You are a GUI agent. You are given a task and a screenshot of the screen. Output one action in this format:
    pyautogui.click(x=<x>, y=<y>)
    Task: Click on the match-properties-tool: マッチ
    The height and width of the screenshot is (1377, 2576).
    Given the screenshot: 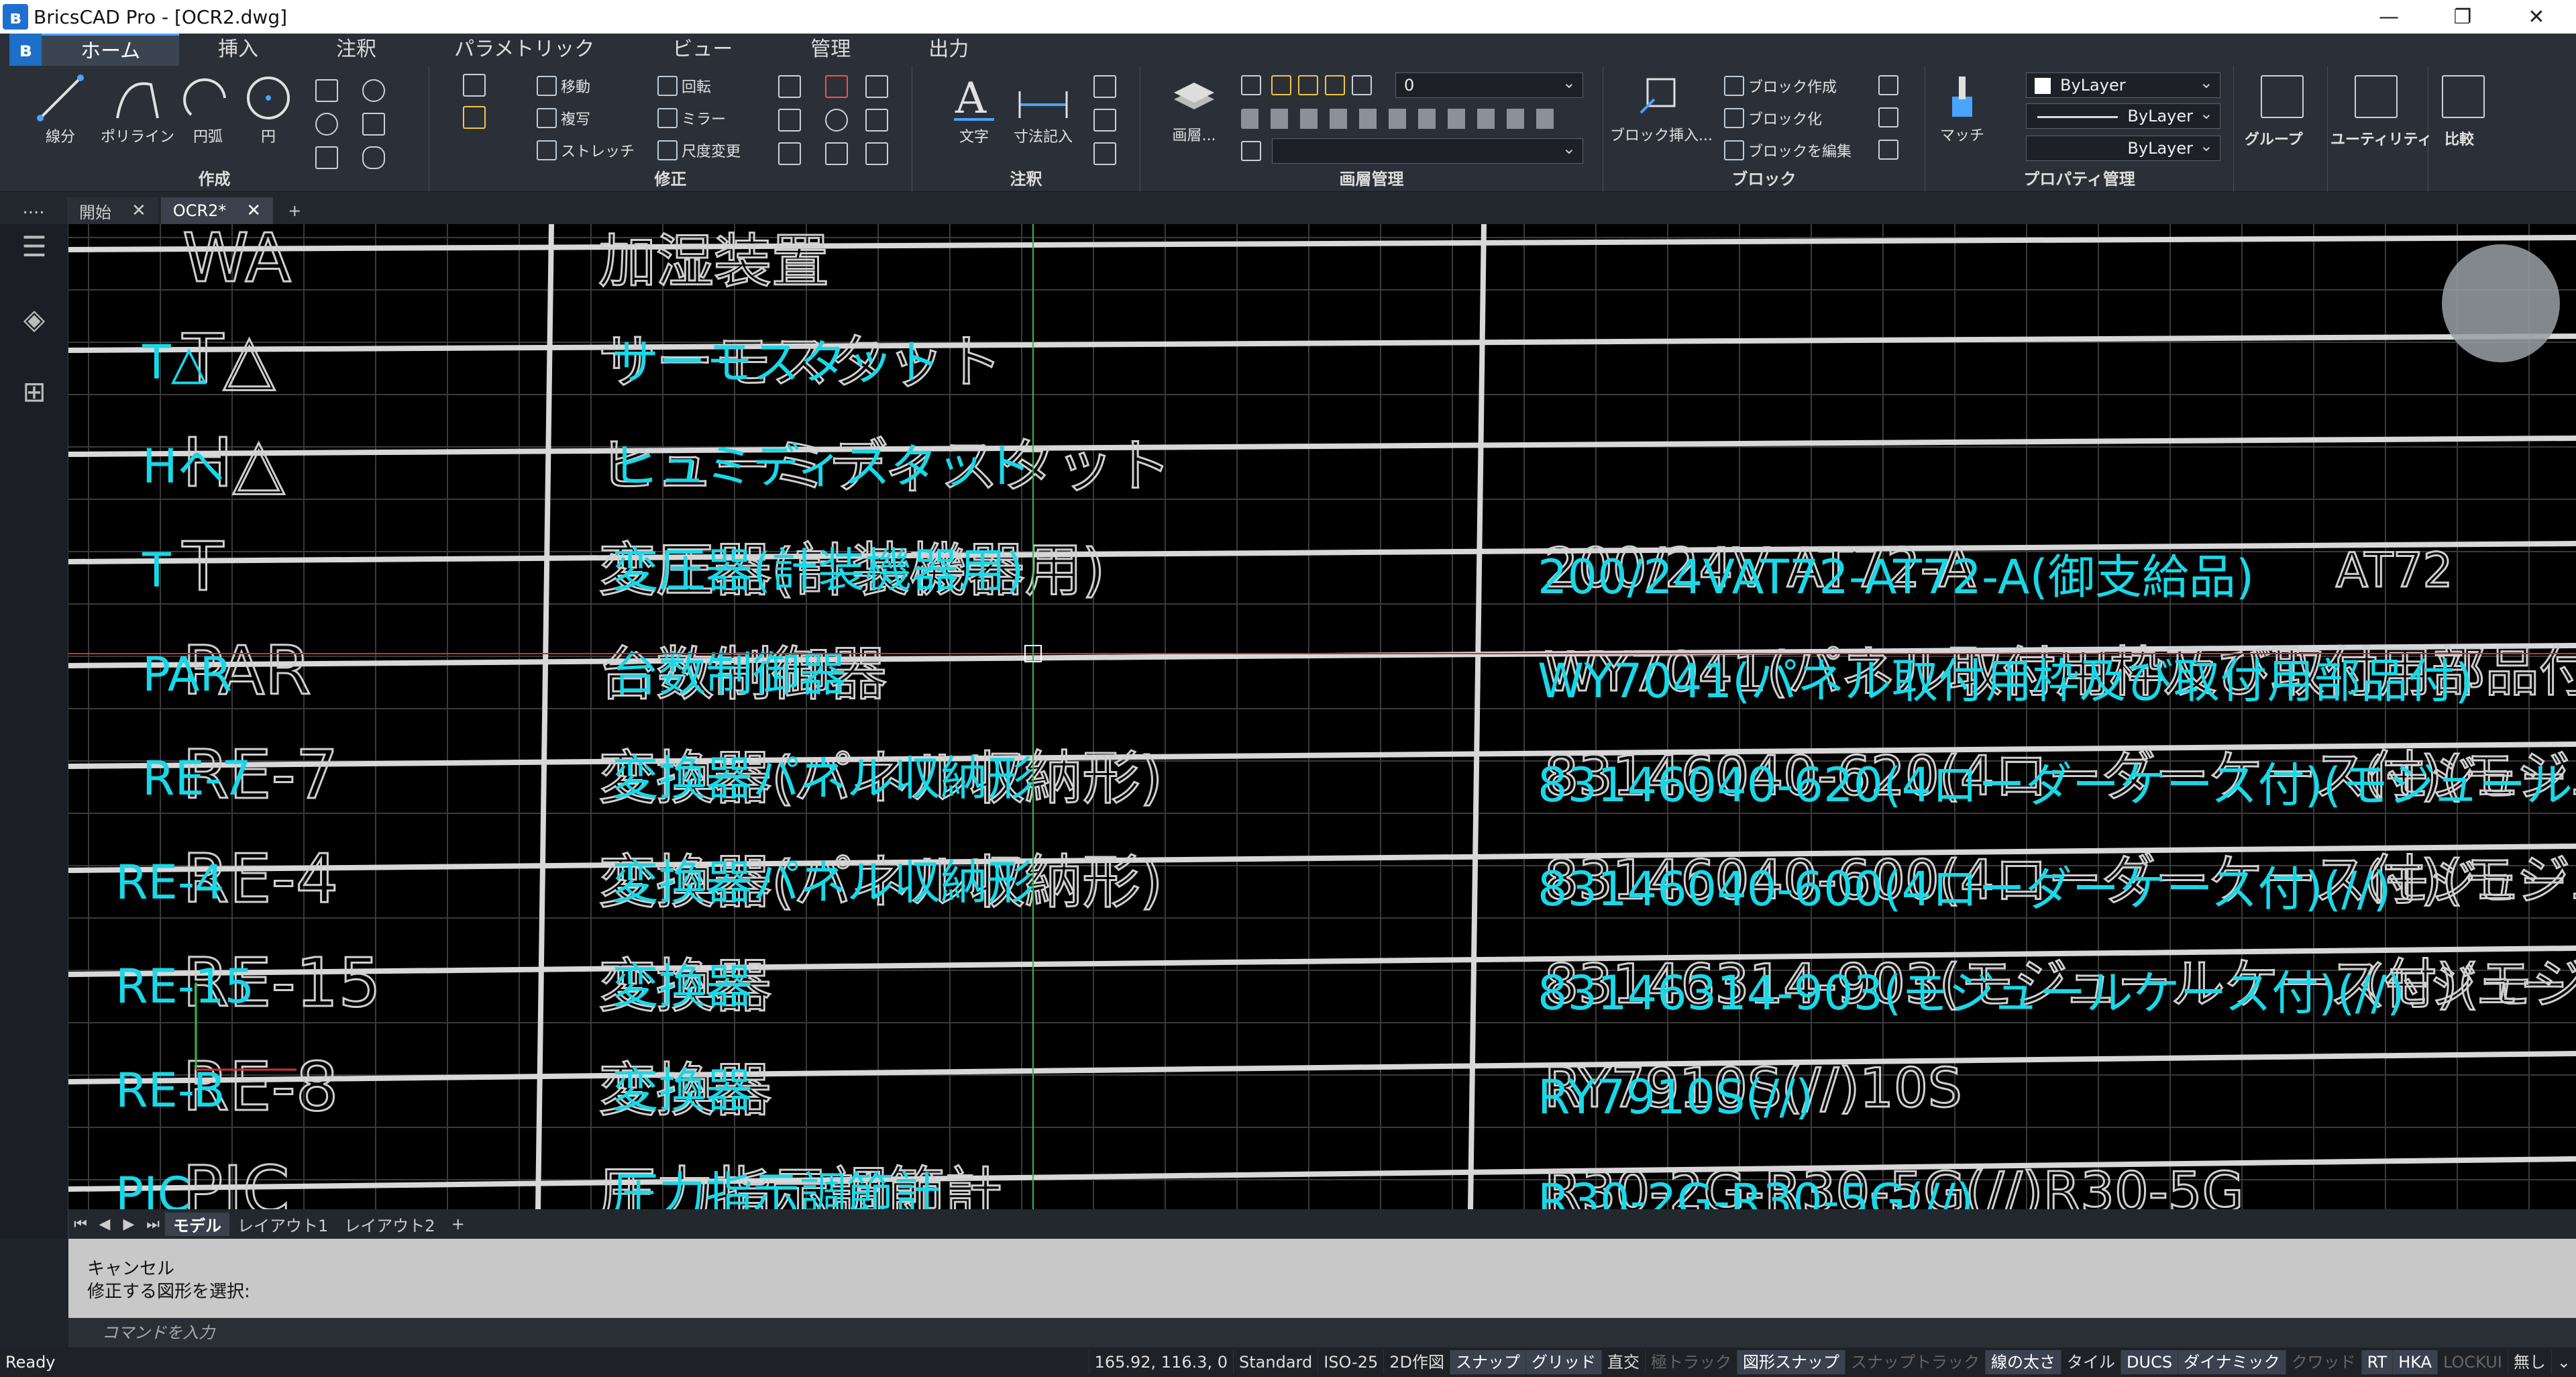 What is the action you would take?
    pyautogui.click(x=1962, y=108)
    